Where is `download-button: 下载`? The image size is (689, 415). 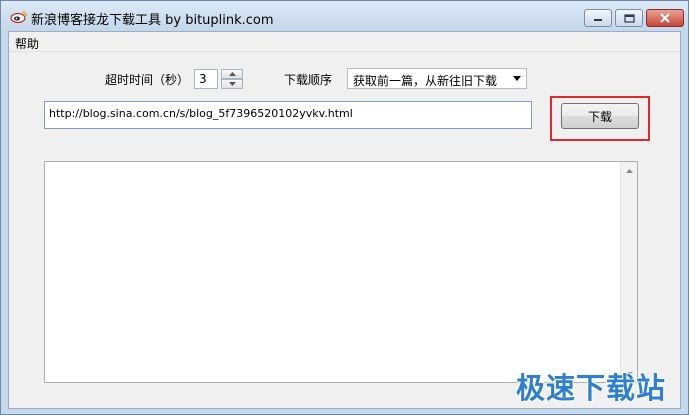 download-button: 下载 is located at coordinates (600, 116).